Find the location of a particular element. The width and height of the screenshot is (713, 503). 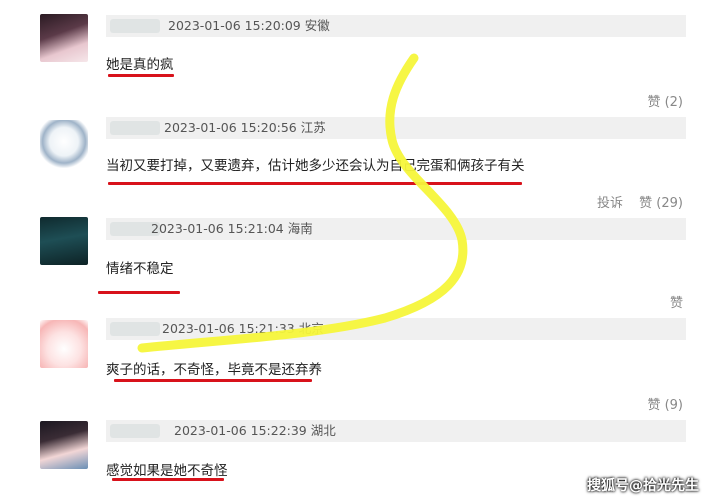

comment-meta: 2023-01-06 15:20:09 安徽 is located at coordinates (396, 26).